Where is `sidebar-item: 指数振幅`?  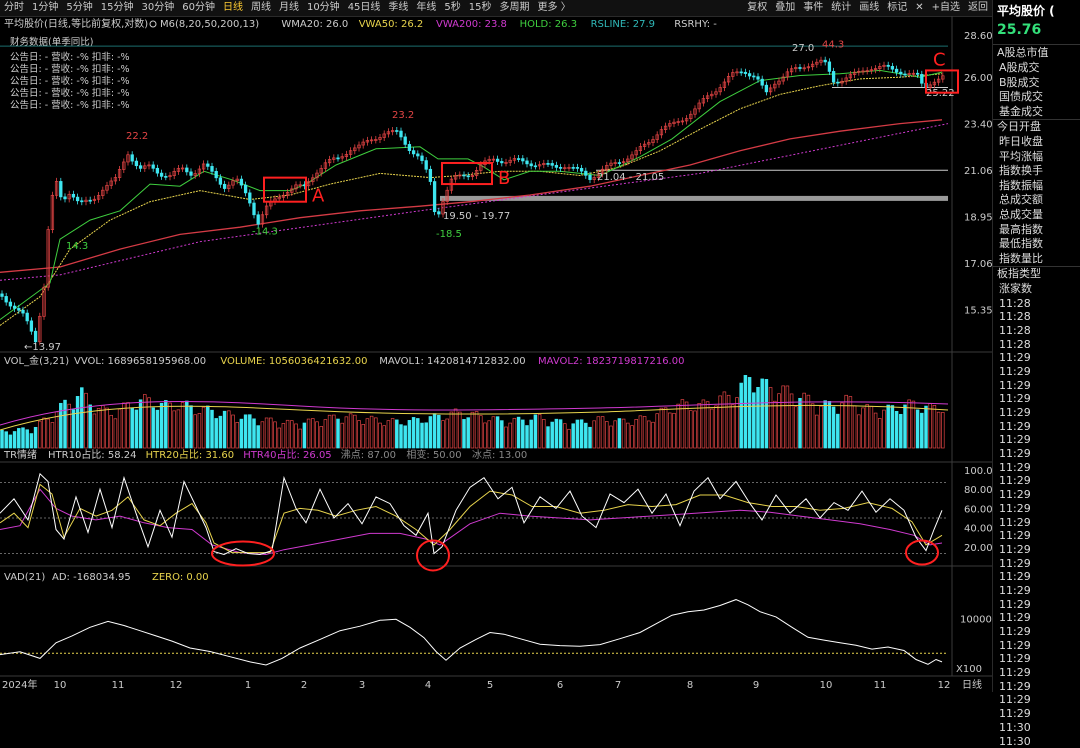 sidebar-item: 指数振幅 is located at coordinates (1036, 186).